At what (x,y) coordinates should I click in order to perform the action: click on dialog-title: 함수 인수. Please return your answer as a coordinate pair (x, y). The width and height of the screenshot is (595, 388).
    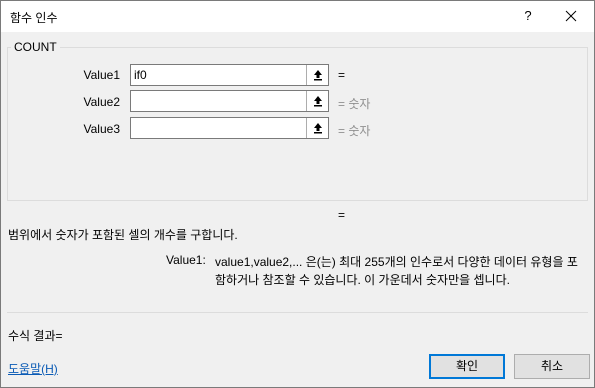
    Looking at the image, I should click on (34, 18).